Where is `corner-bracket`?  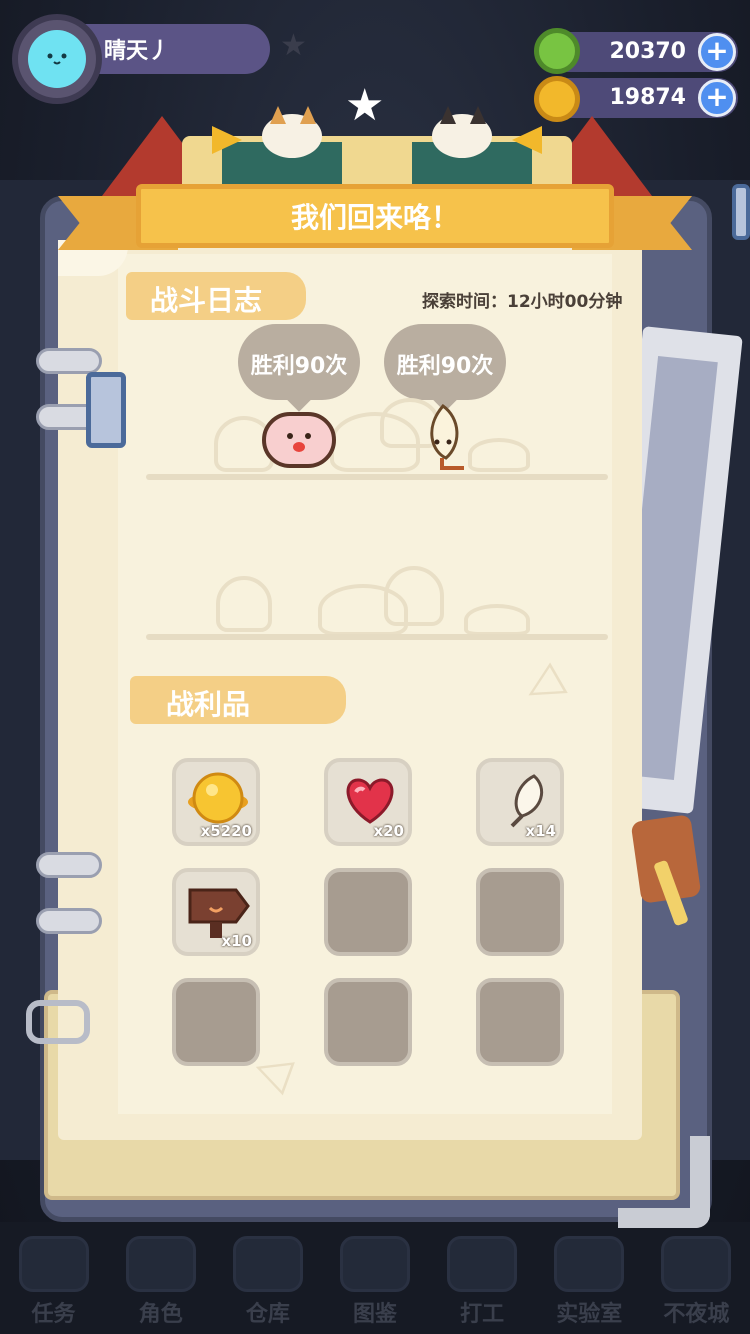 corner-bracket is located at coordinates (664, 1182).